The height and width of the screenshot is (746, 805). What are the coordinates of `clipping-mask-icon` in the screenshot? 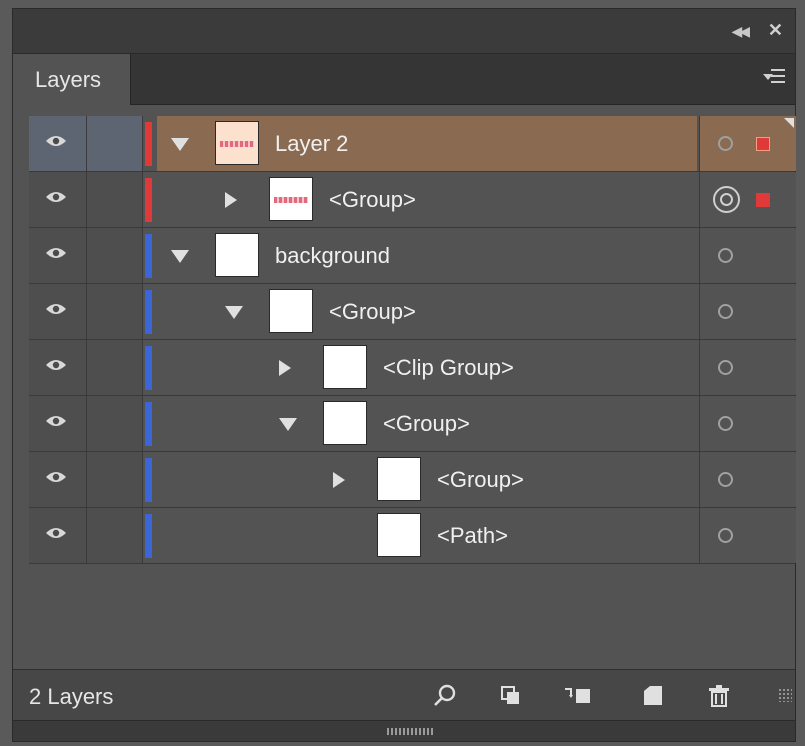 It's located at (511, 697).